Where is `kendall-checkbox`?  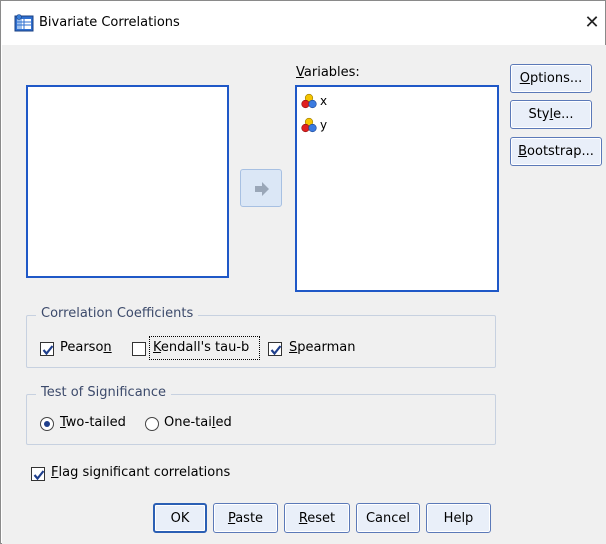
kendall-checkbox is located at coordinates (139, 349).